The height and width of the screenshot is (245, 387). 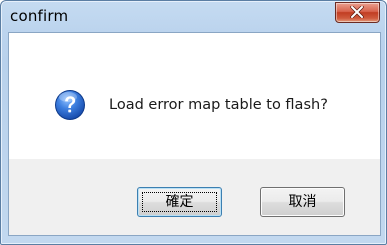 I want to click on ok-button-label: 確定, so click(x=179, y=202).